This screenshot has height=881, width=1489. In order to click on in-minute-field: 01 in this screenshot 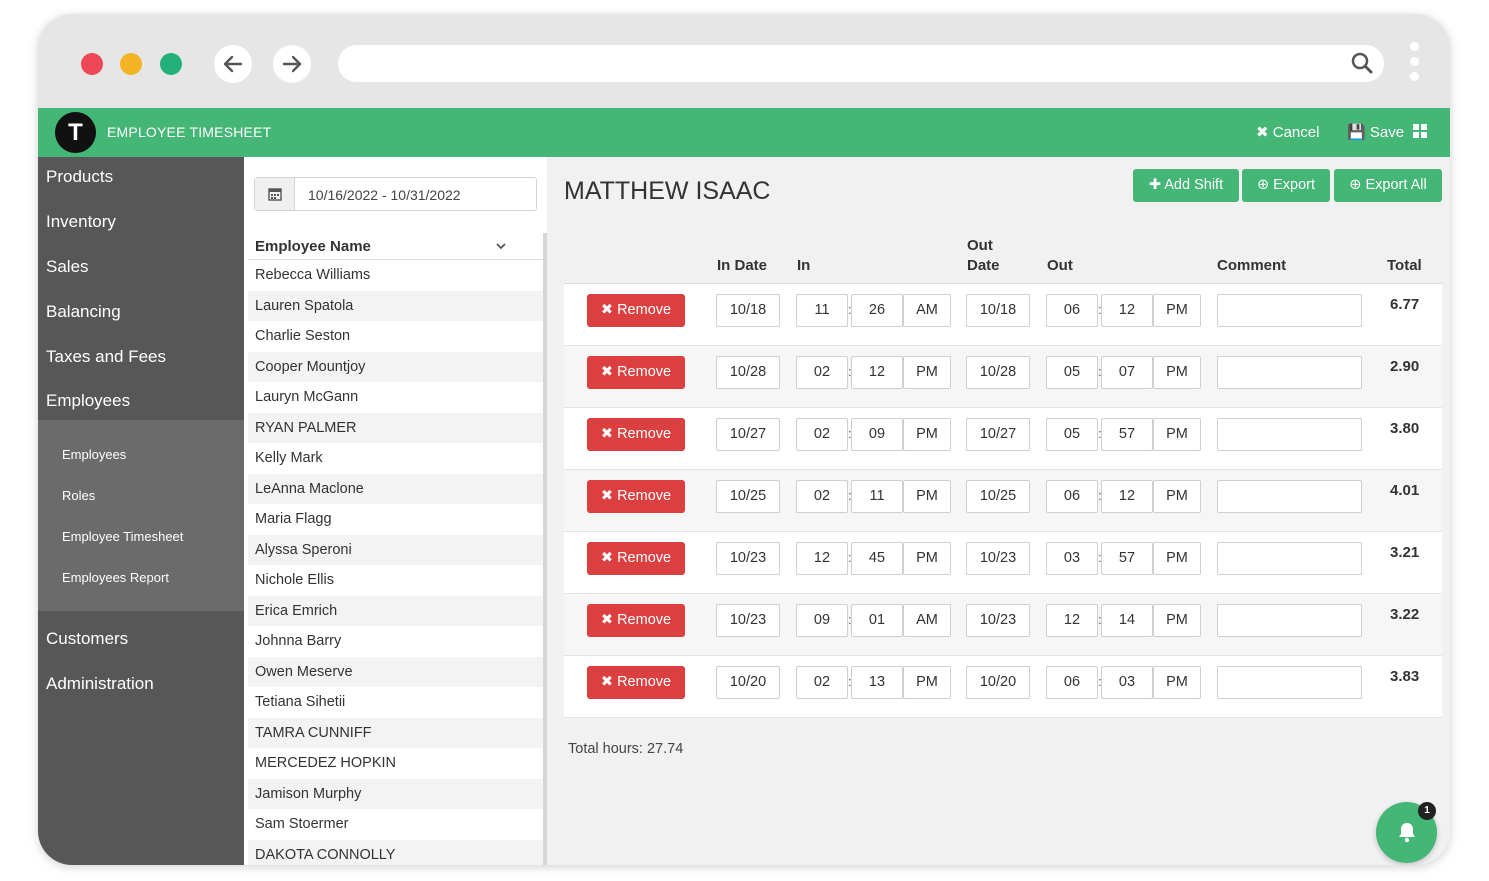, I will do `click(877, 620)`.